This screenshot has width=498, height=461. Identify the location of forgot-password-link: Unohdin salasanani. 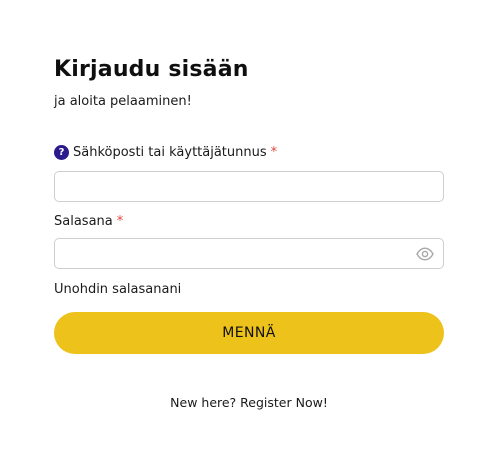
(117, 289).